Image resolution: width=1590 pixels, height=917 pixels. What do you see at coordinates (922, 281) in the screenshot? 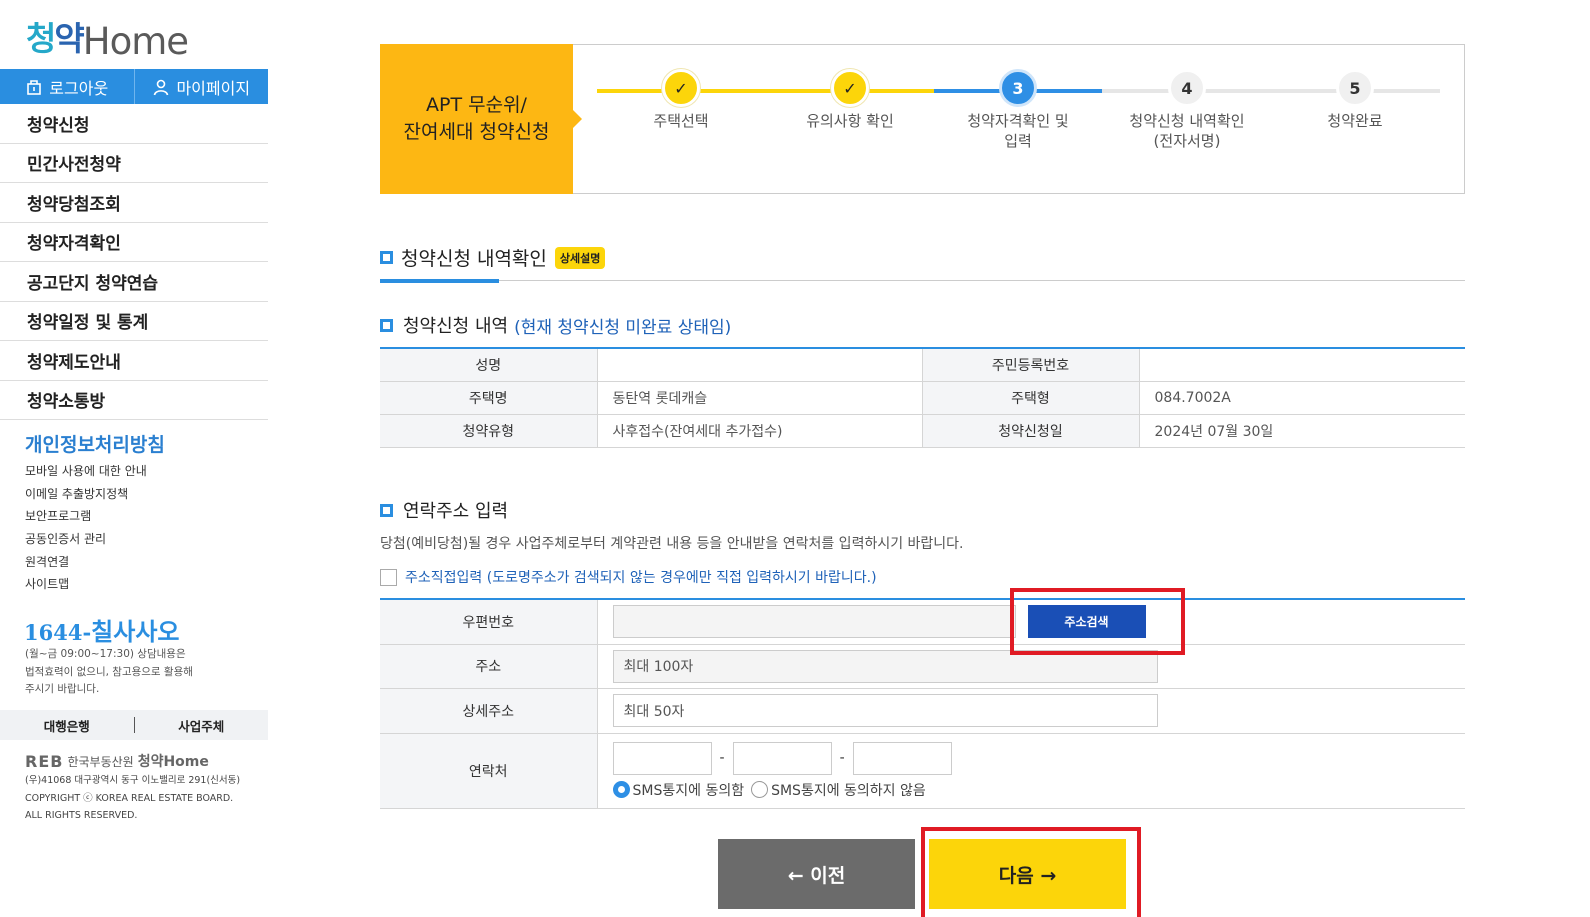
I see `title-underline` at bounding box center [922, 281].